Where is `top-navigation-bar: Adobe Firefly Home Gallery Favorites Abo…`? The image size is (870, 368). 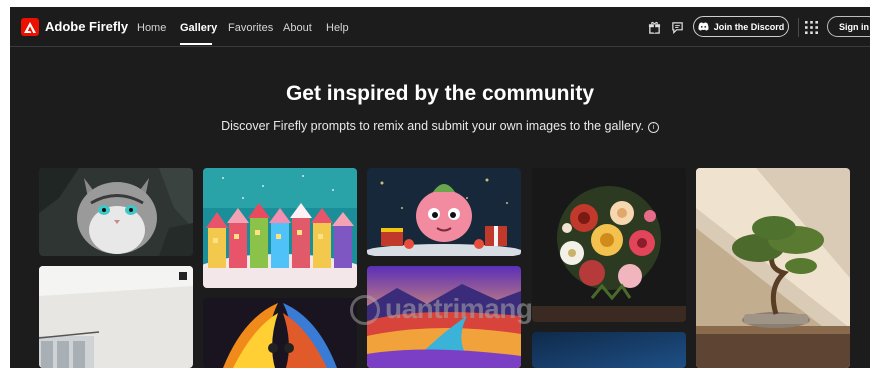 top-navigation-bar: Adobe Firefly Home Gallery Favorites Abo… is located at coordinates (440, 27).